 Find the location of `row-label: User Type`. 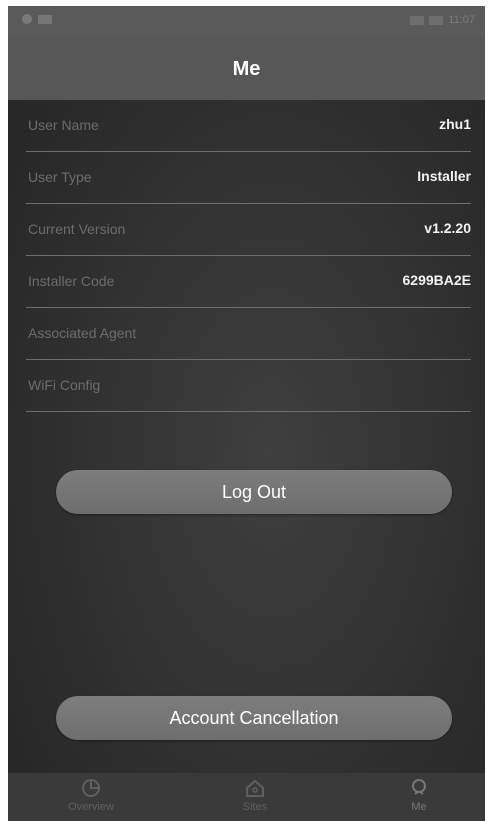

row-label: User Type is located at coordinates (60, 177).